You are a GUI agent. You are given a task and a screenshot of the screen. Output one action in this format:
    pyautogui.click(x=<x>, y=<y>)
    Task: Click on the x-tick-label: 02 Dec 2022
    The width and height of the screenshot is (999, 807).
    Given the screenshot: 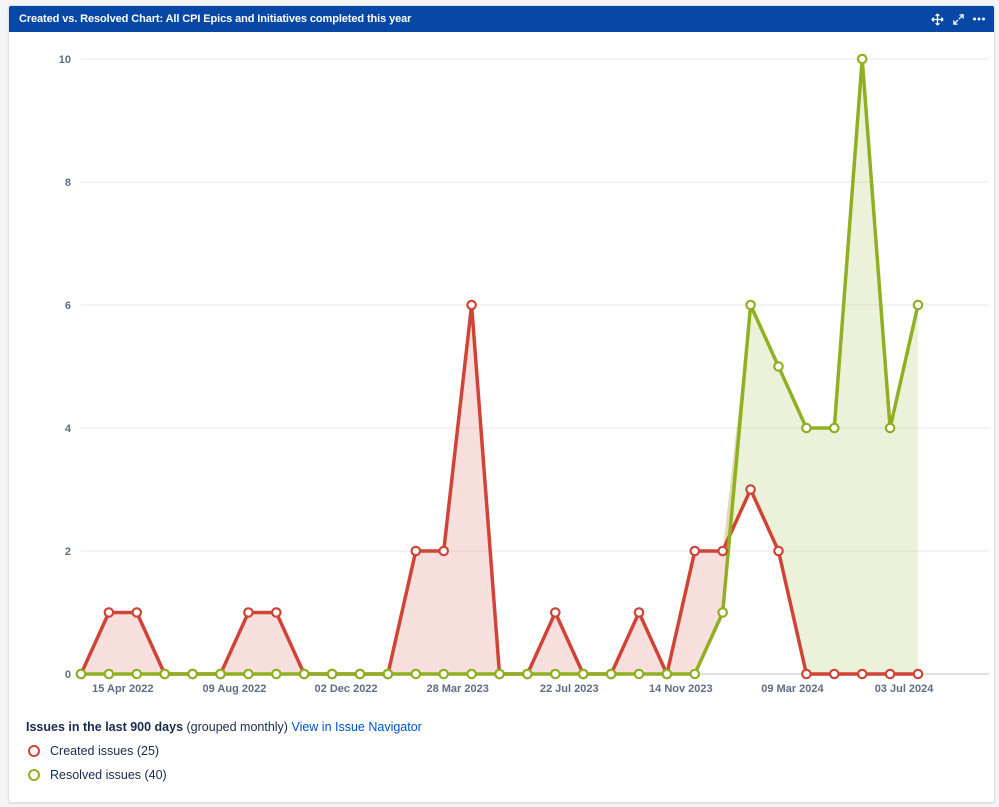 What is the action you would take?
    pyautogui.click(x=346, y=689)
    